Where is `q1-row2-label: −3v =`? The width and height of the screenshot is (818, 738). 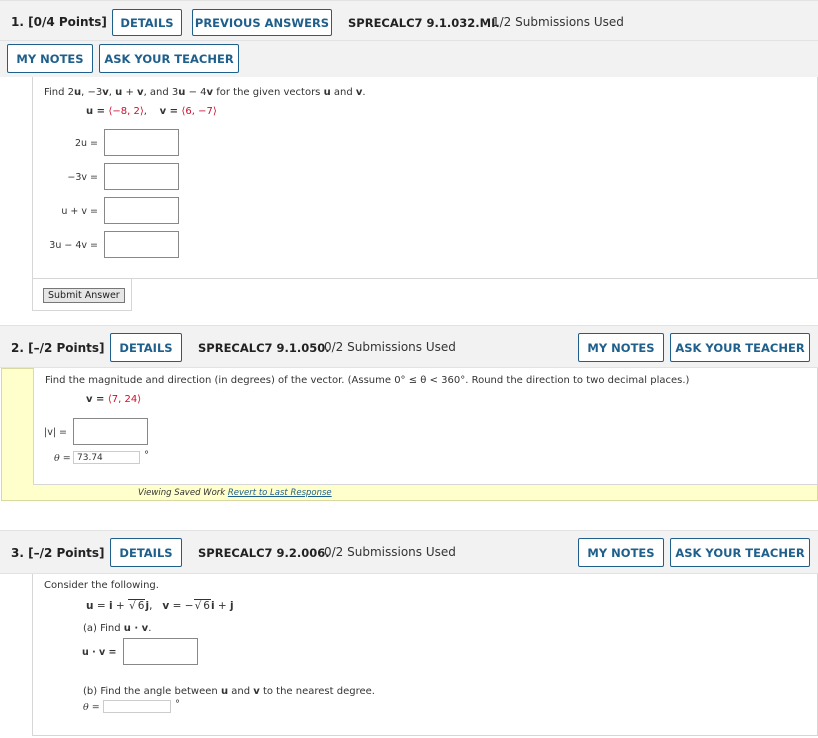 q1-row2-label: −3v = is located at coordinates (82, 177).